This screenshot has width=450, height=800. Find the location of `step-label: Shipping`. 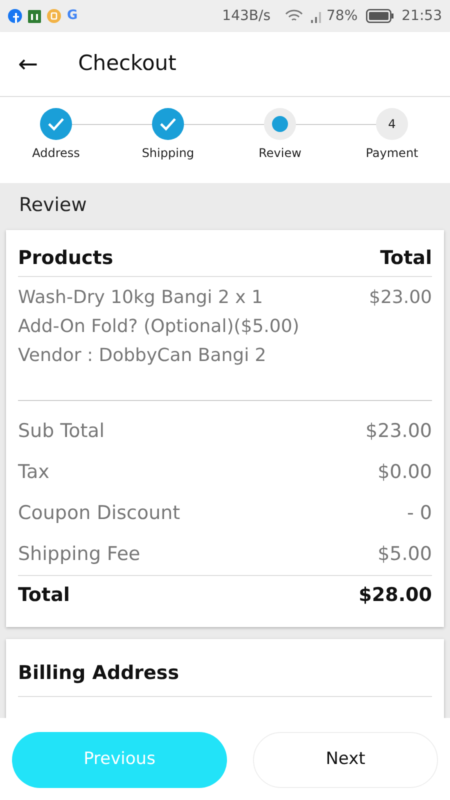

step-label: Shipping is located at coordinates (168, 153).